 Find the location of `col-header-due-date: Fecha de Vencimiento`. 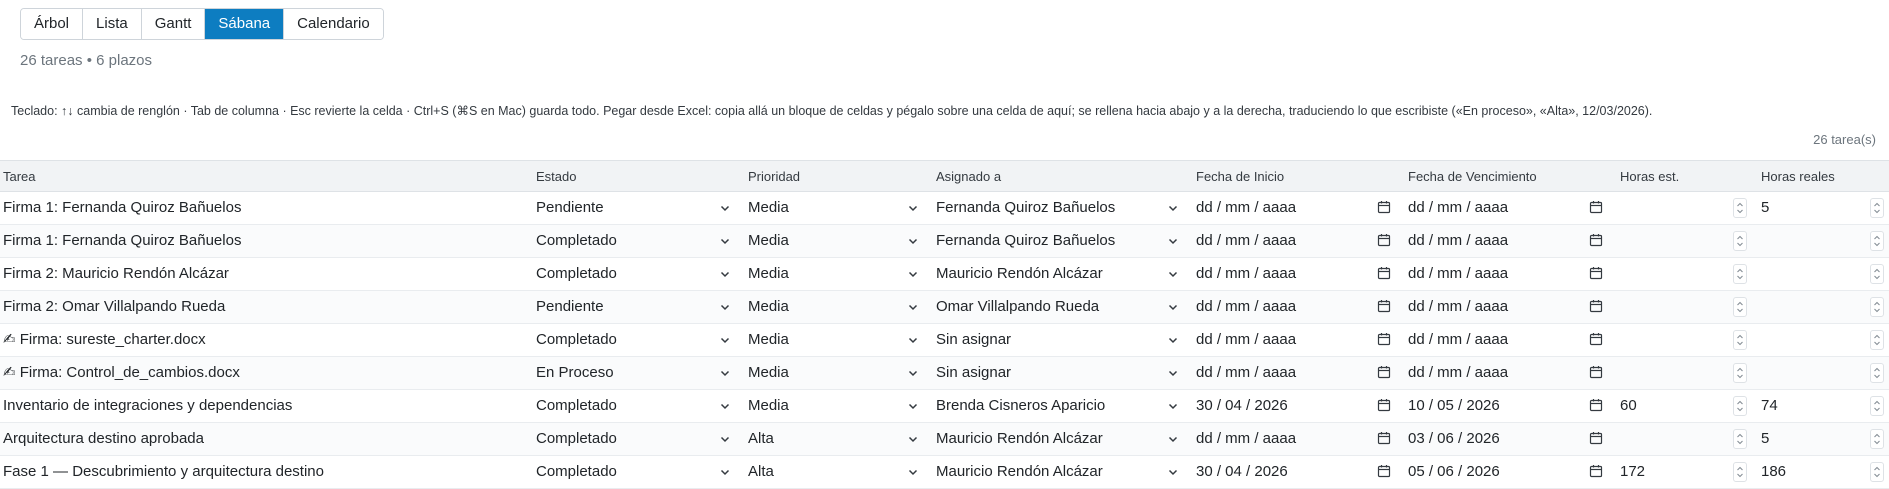

col-header-due-date: Fecha de Vencimiento is located at coordinates (1511, 176).